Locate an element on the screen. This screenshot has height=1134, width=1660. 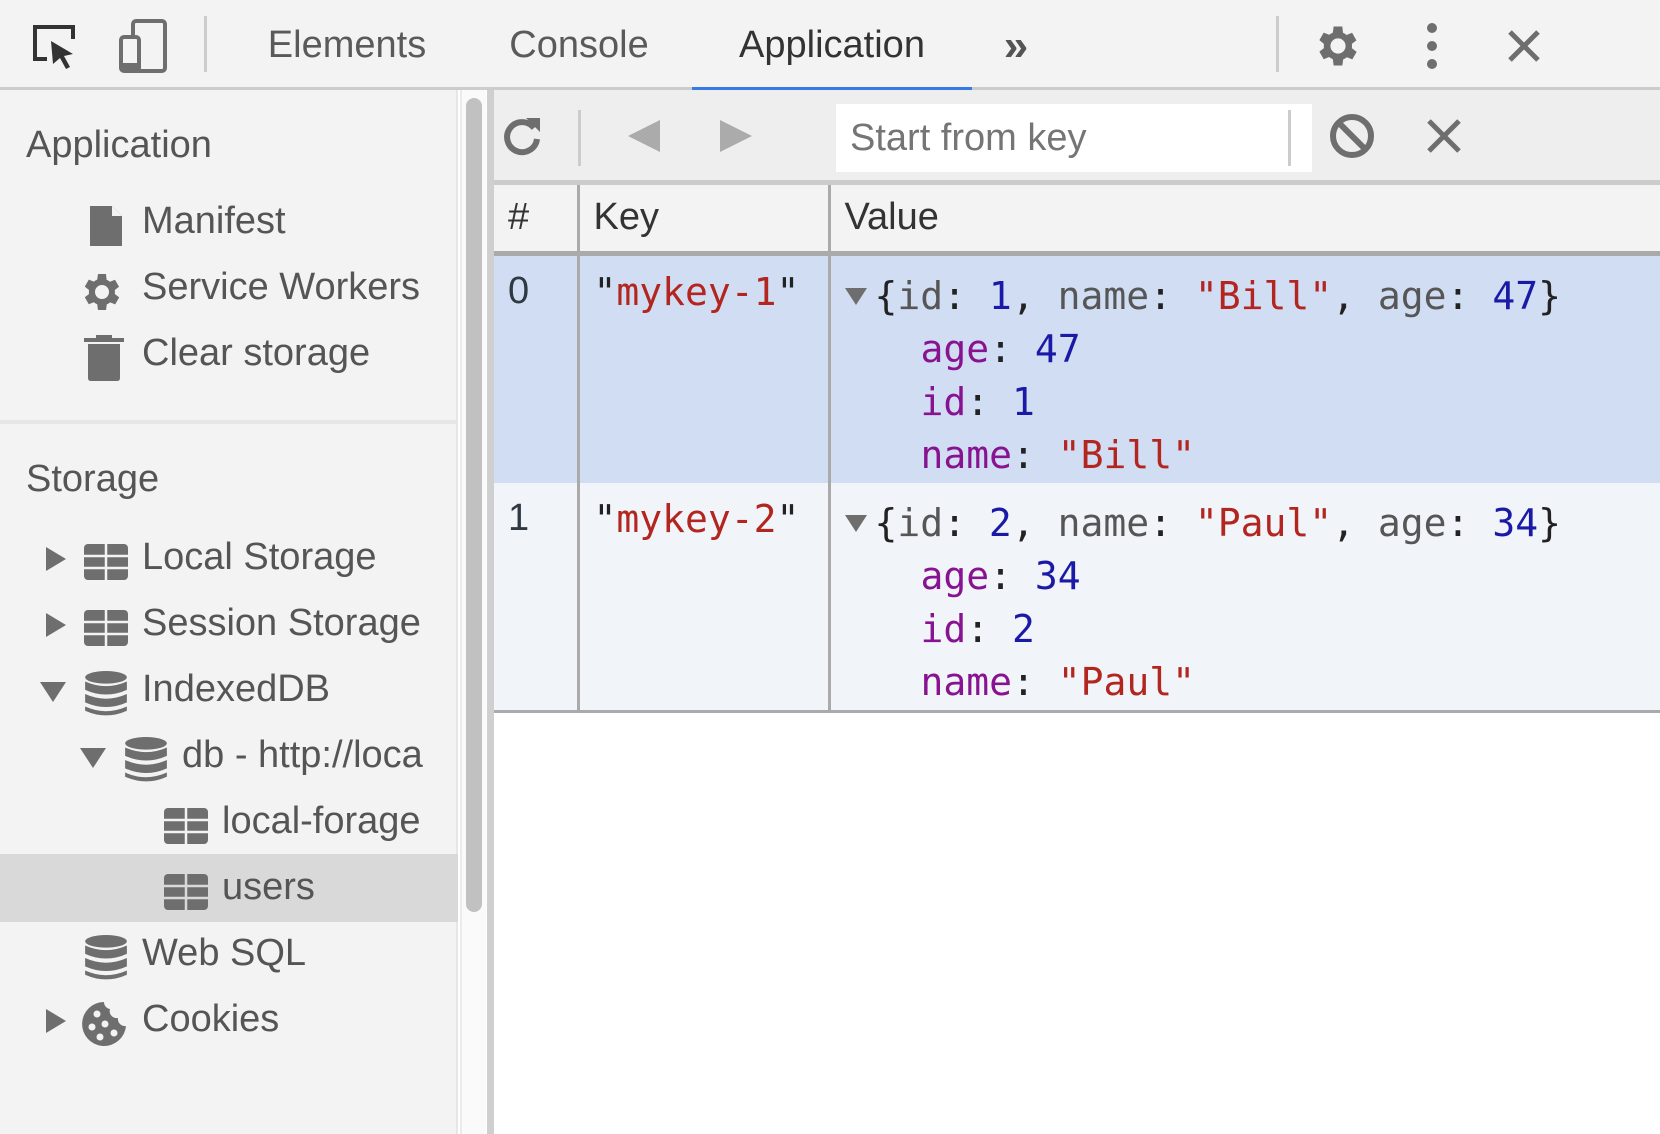
summary-name: "Paul" is located at coordinates (1263, 523).